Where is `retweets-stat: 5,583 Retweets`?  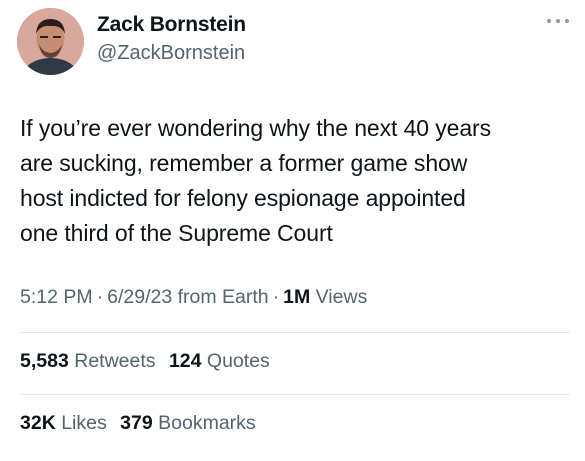 retweets-stat: 5,583 Retweets is located at coordinates (88, 361).